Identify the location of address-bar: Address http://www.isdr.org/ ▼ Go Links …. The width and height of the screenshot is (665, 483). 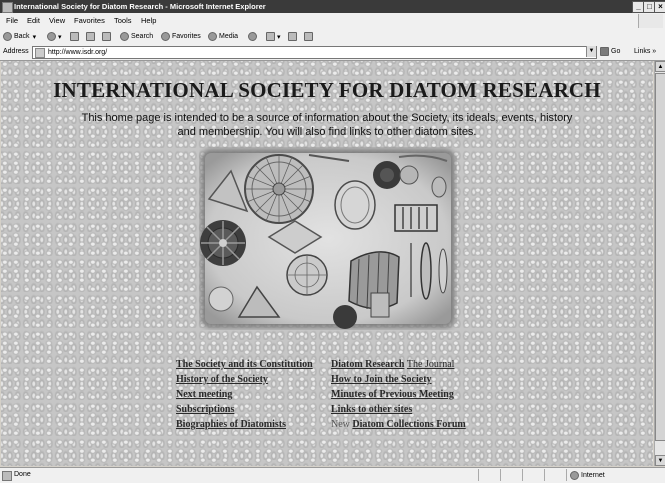
(332, 52).